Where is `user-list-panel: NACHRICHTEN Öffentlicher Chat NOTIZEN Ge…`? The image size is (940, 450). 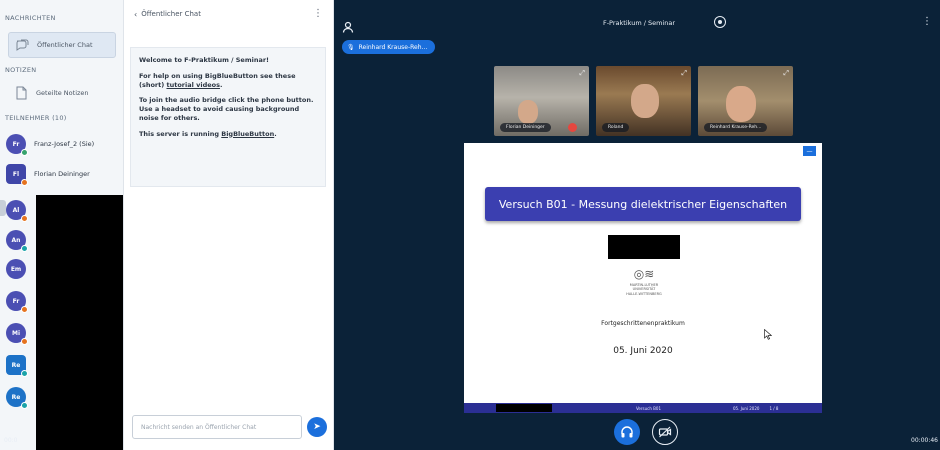 user-list-panel: NACHRICHTEN Öffentlicher Chat NOTIZEN Ge… is located at coordinates (62, 225).